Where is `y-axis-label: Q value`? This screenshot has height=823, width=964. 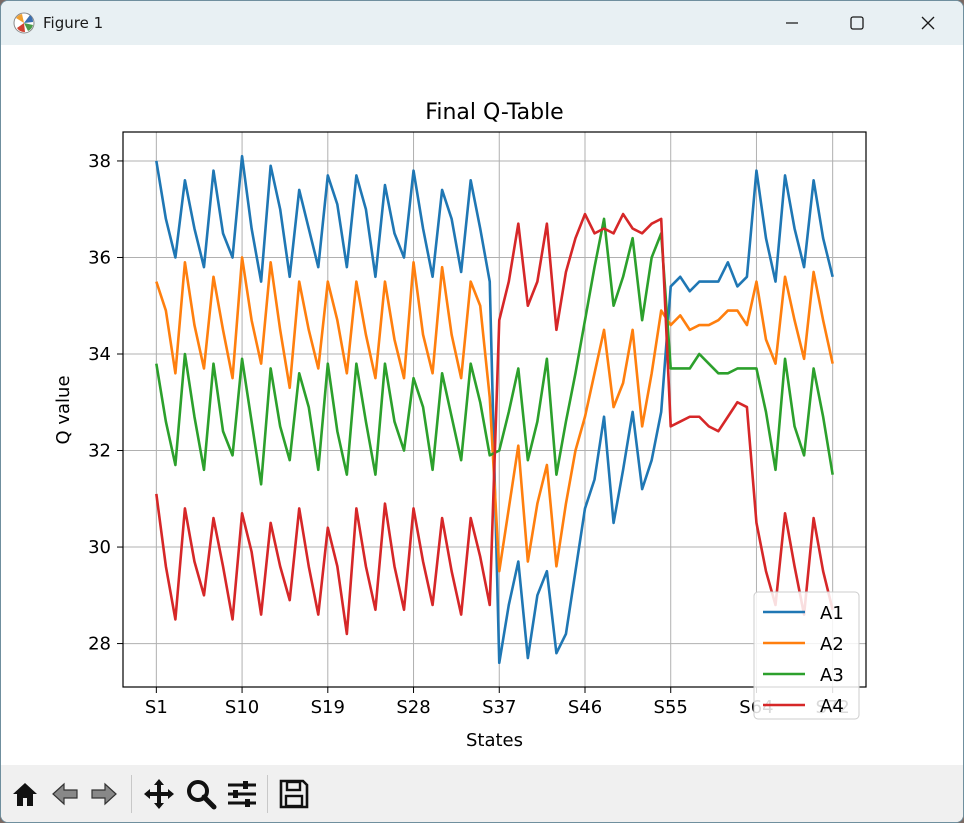
y-axis-label: Q value is located at coordinates (63, 409).